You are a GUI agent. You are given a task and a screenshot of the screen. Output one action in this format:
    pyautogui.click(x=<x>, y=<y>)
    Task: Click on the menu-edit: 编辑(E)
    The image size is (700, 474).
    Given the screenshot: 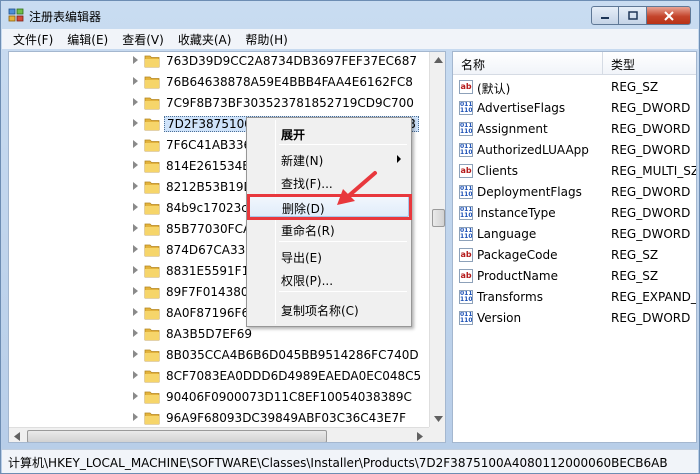 What is the action you would take?
    pyautogui.click(x=87, y=39)
    